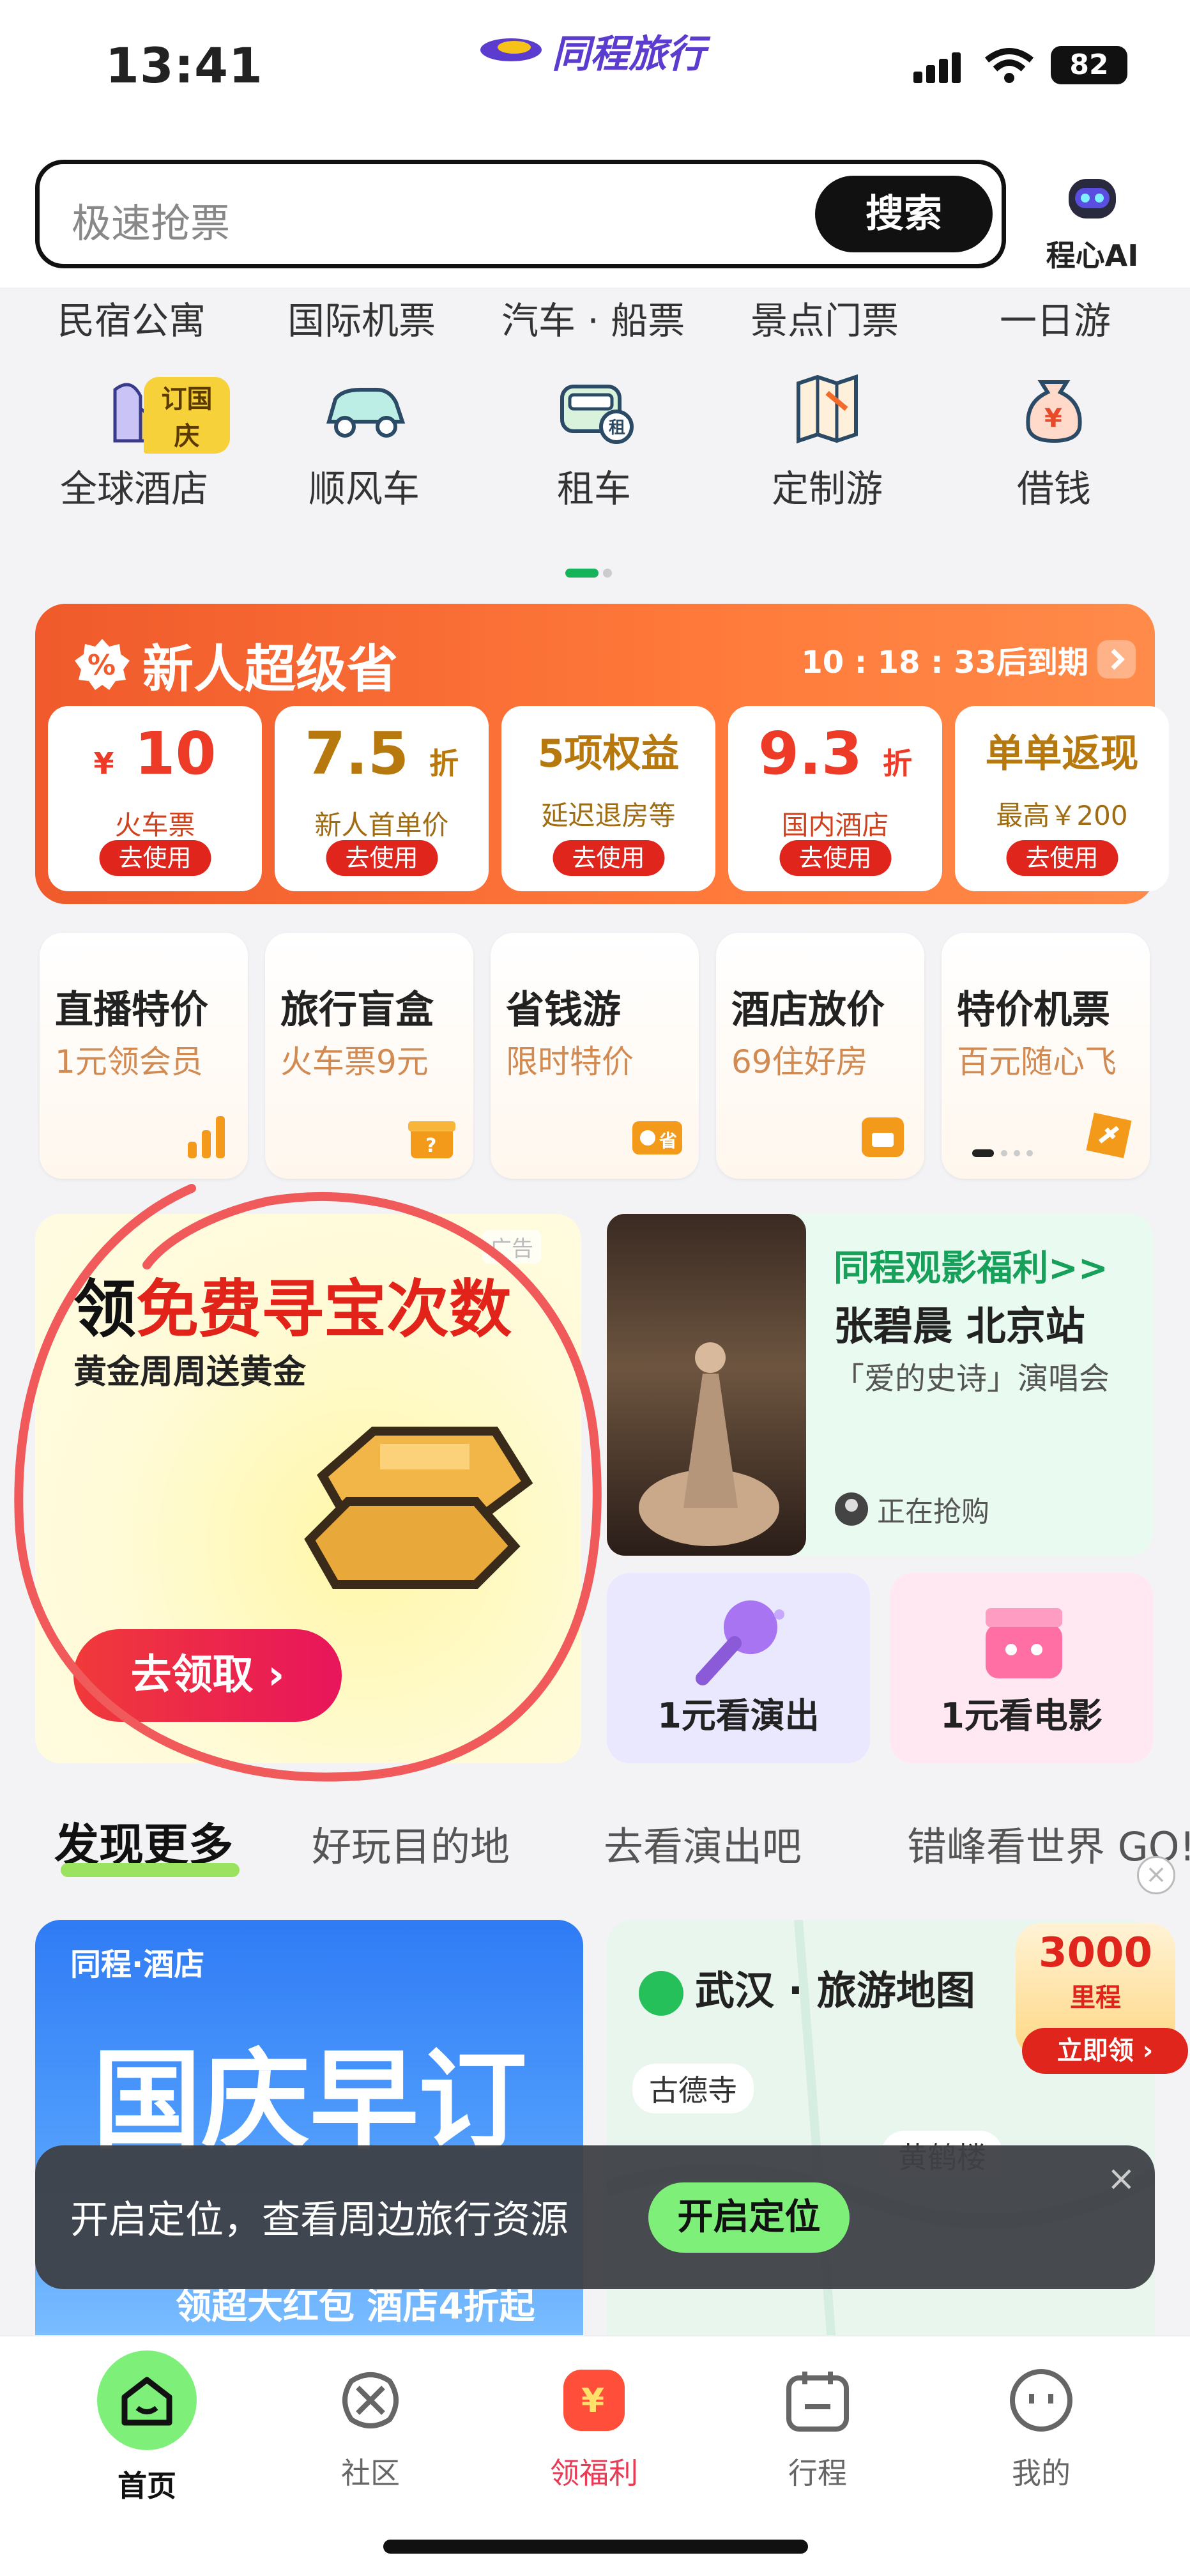 The width and height of the screenshot is (1190, 2576). I want to click on treasure-title-main: 免费寻宝次数, so click(324, 1309).